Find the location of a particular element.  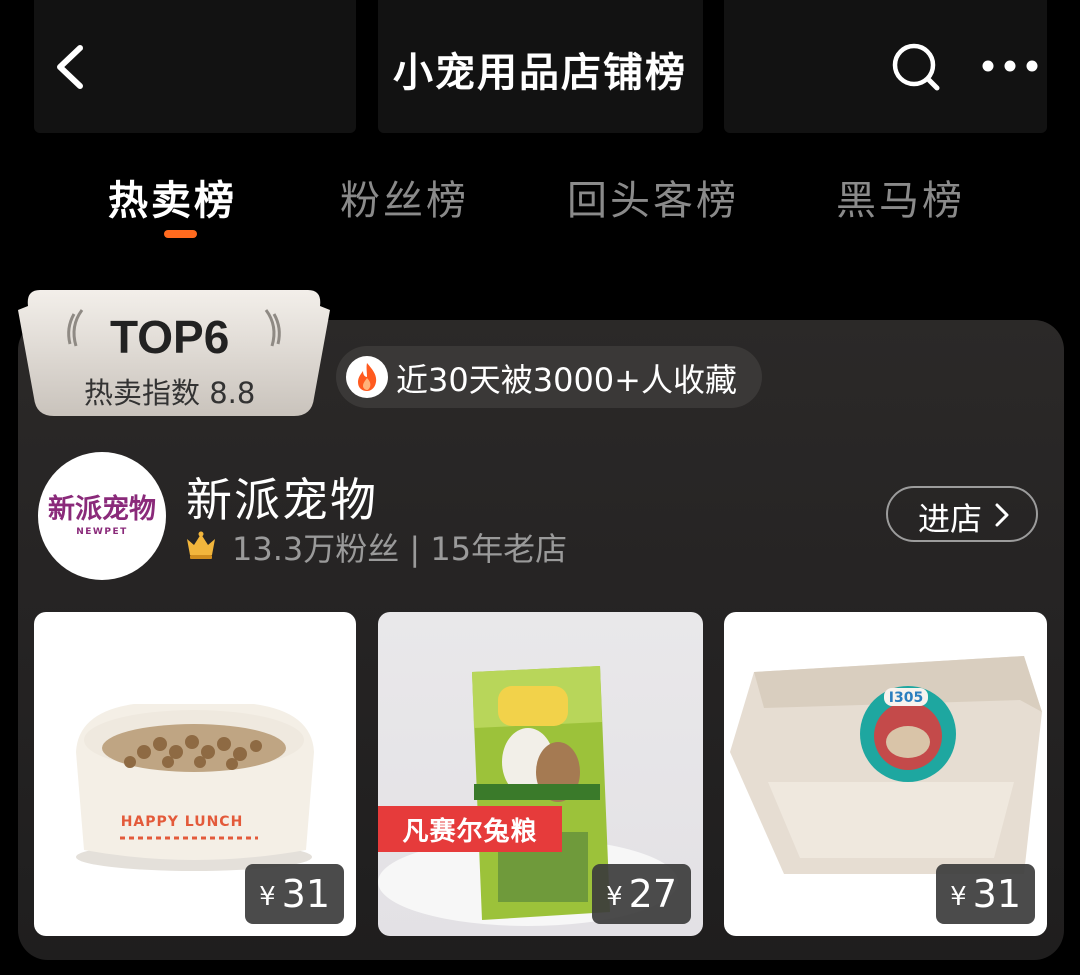

tab-hot-sales: 热卖榜 is located at coordinates (172, 197).